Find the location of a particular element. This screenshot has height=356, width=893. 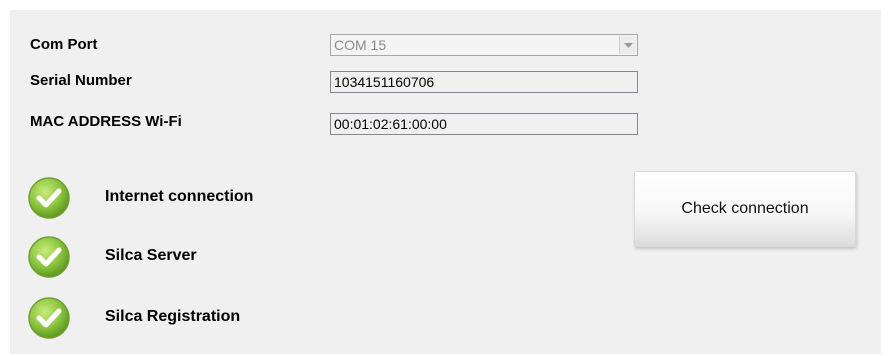

status-label-silca-registration: Silca Registration is located at coordinates (173, 316).